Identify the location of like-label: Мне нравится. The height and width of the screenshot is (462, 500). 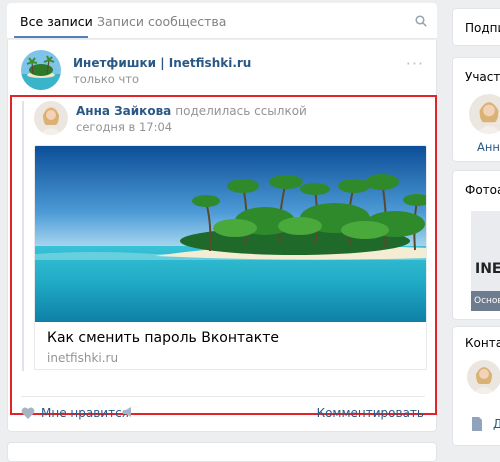
(85, 413).